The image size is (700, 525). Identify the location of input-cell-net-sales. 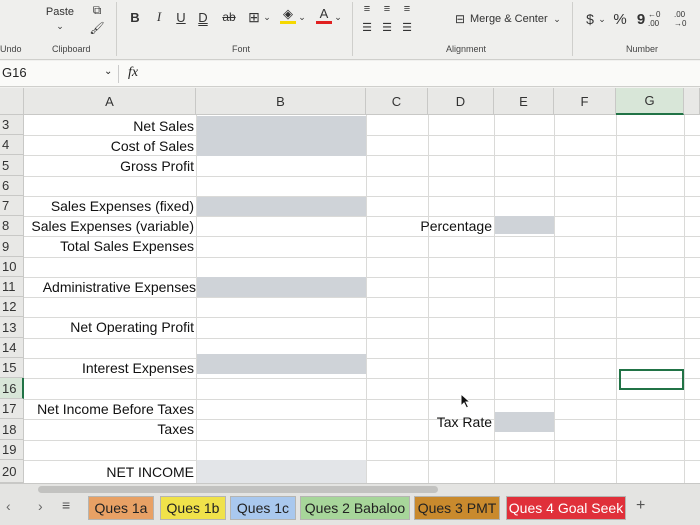
(281, 136).